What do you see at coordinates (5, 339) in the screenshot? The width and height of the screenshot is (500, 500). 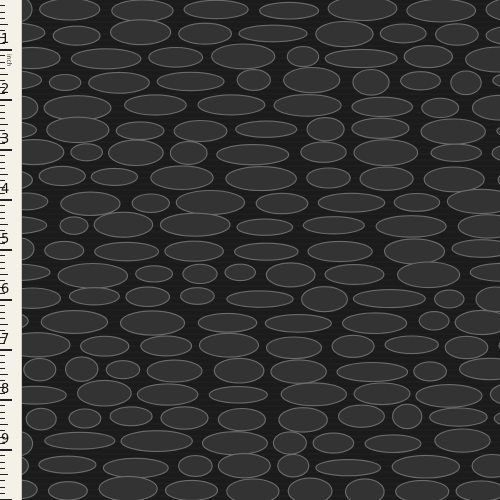 I see `ruler-number: 7` at bounding box center [5, 339].